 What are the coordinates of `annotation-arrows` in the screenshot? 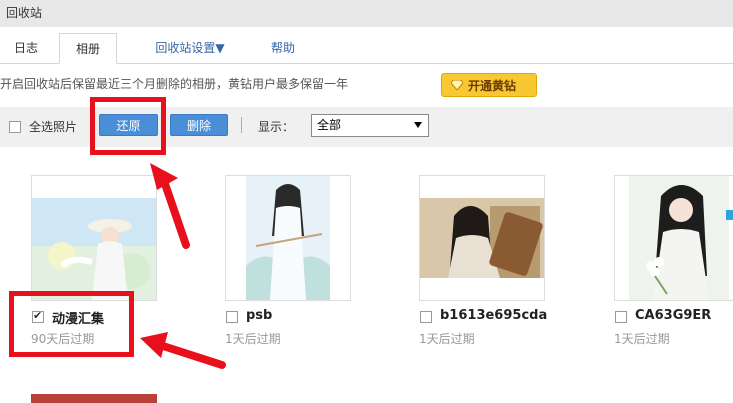 It's located at (183, 266).